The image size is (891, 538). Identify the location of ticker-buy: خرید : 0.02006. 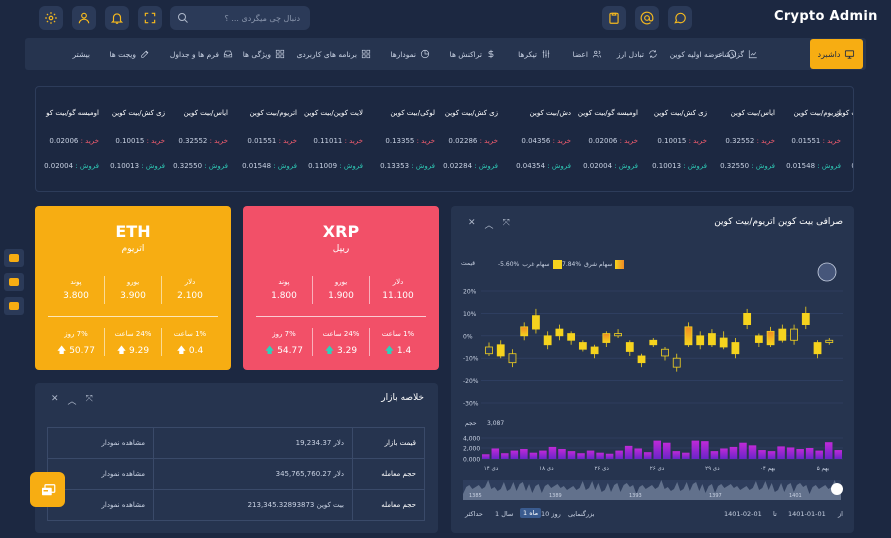
(613, 141).